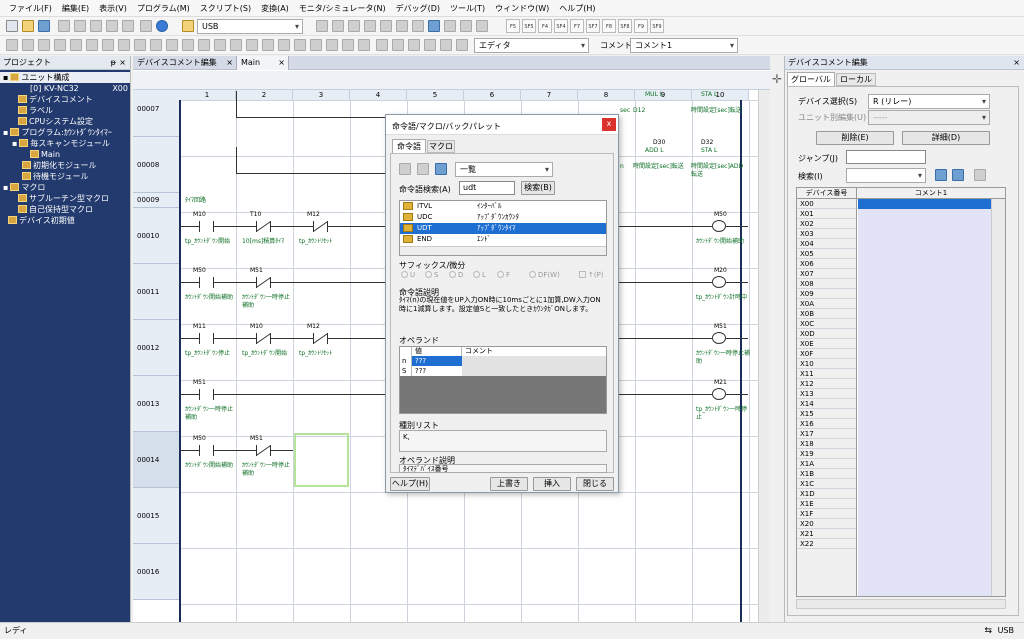 This screenshot has width=1024, height=639. What do you see at coordinates (65, 88) in the screenshot?
I see `tree-item-kv: [0] KV-NC32 X00` at bounding box center [65, 88].